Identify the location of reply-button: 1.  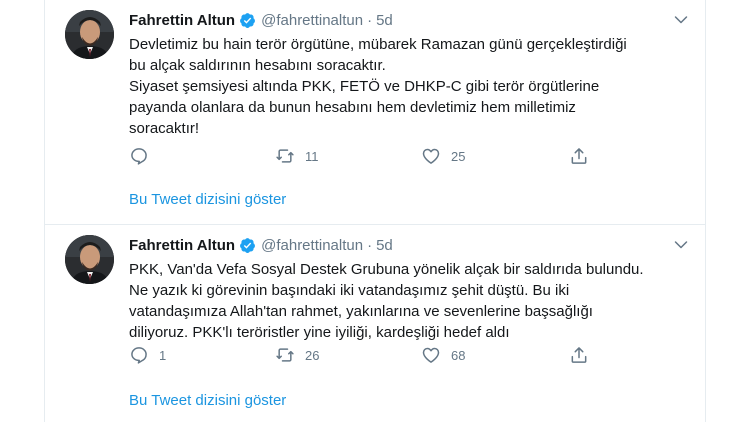
(147, 355).